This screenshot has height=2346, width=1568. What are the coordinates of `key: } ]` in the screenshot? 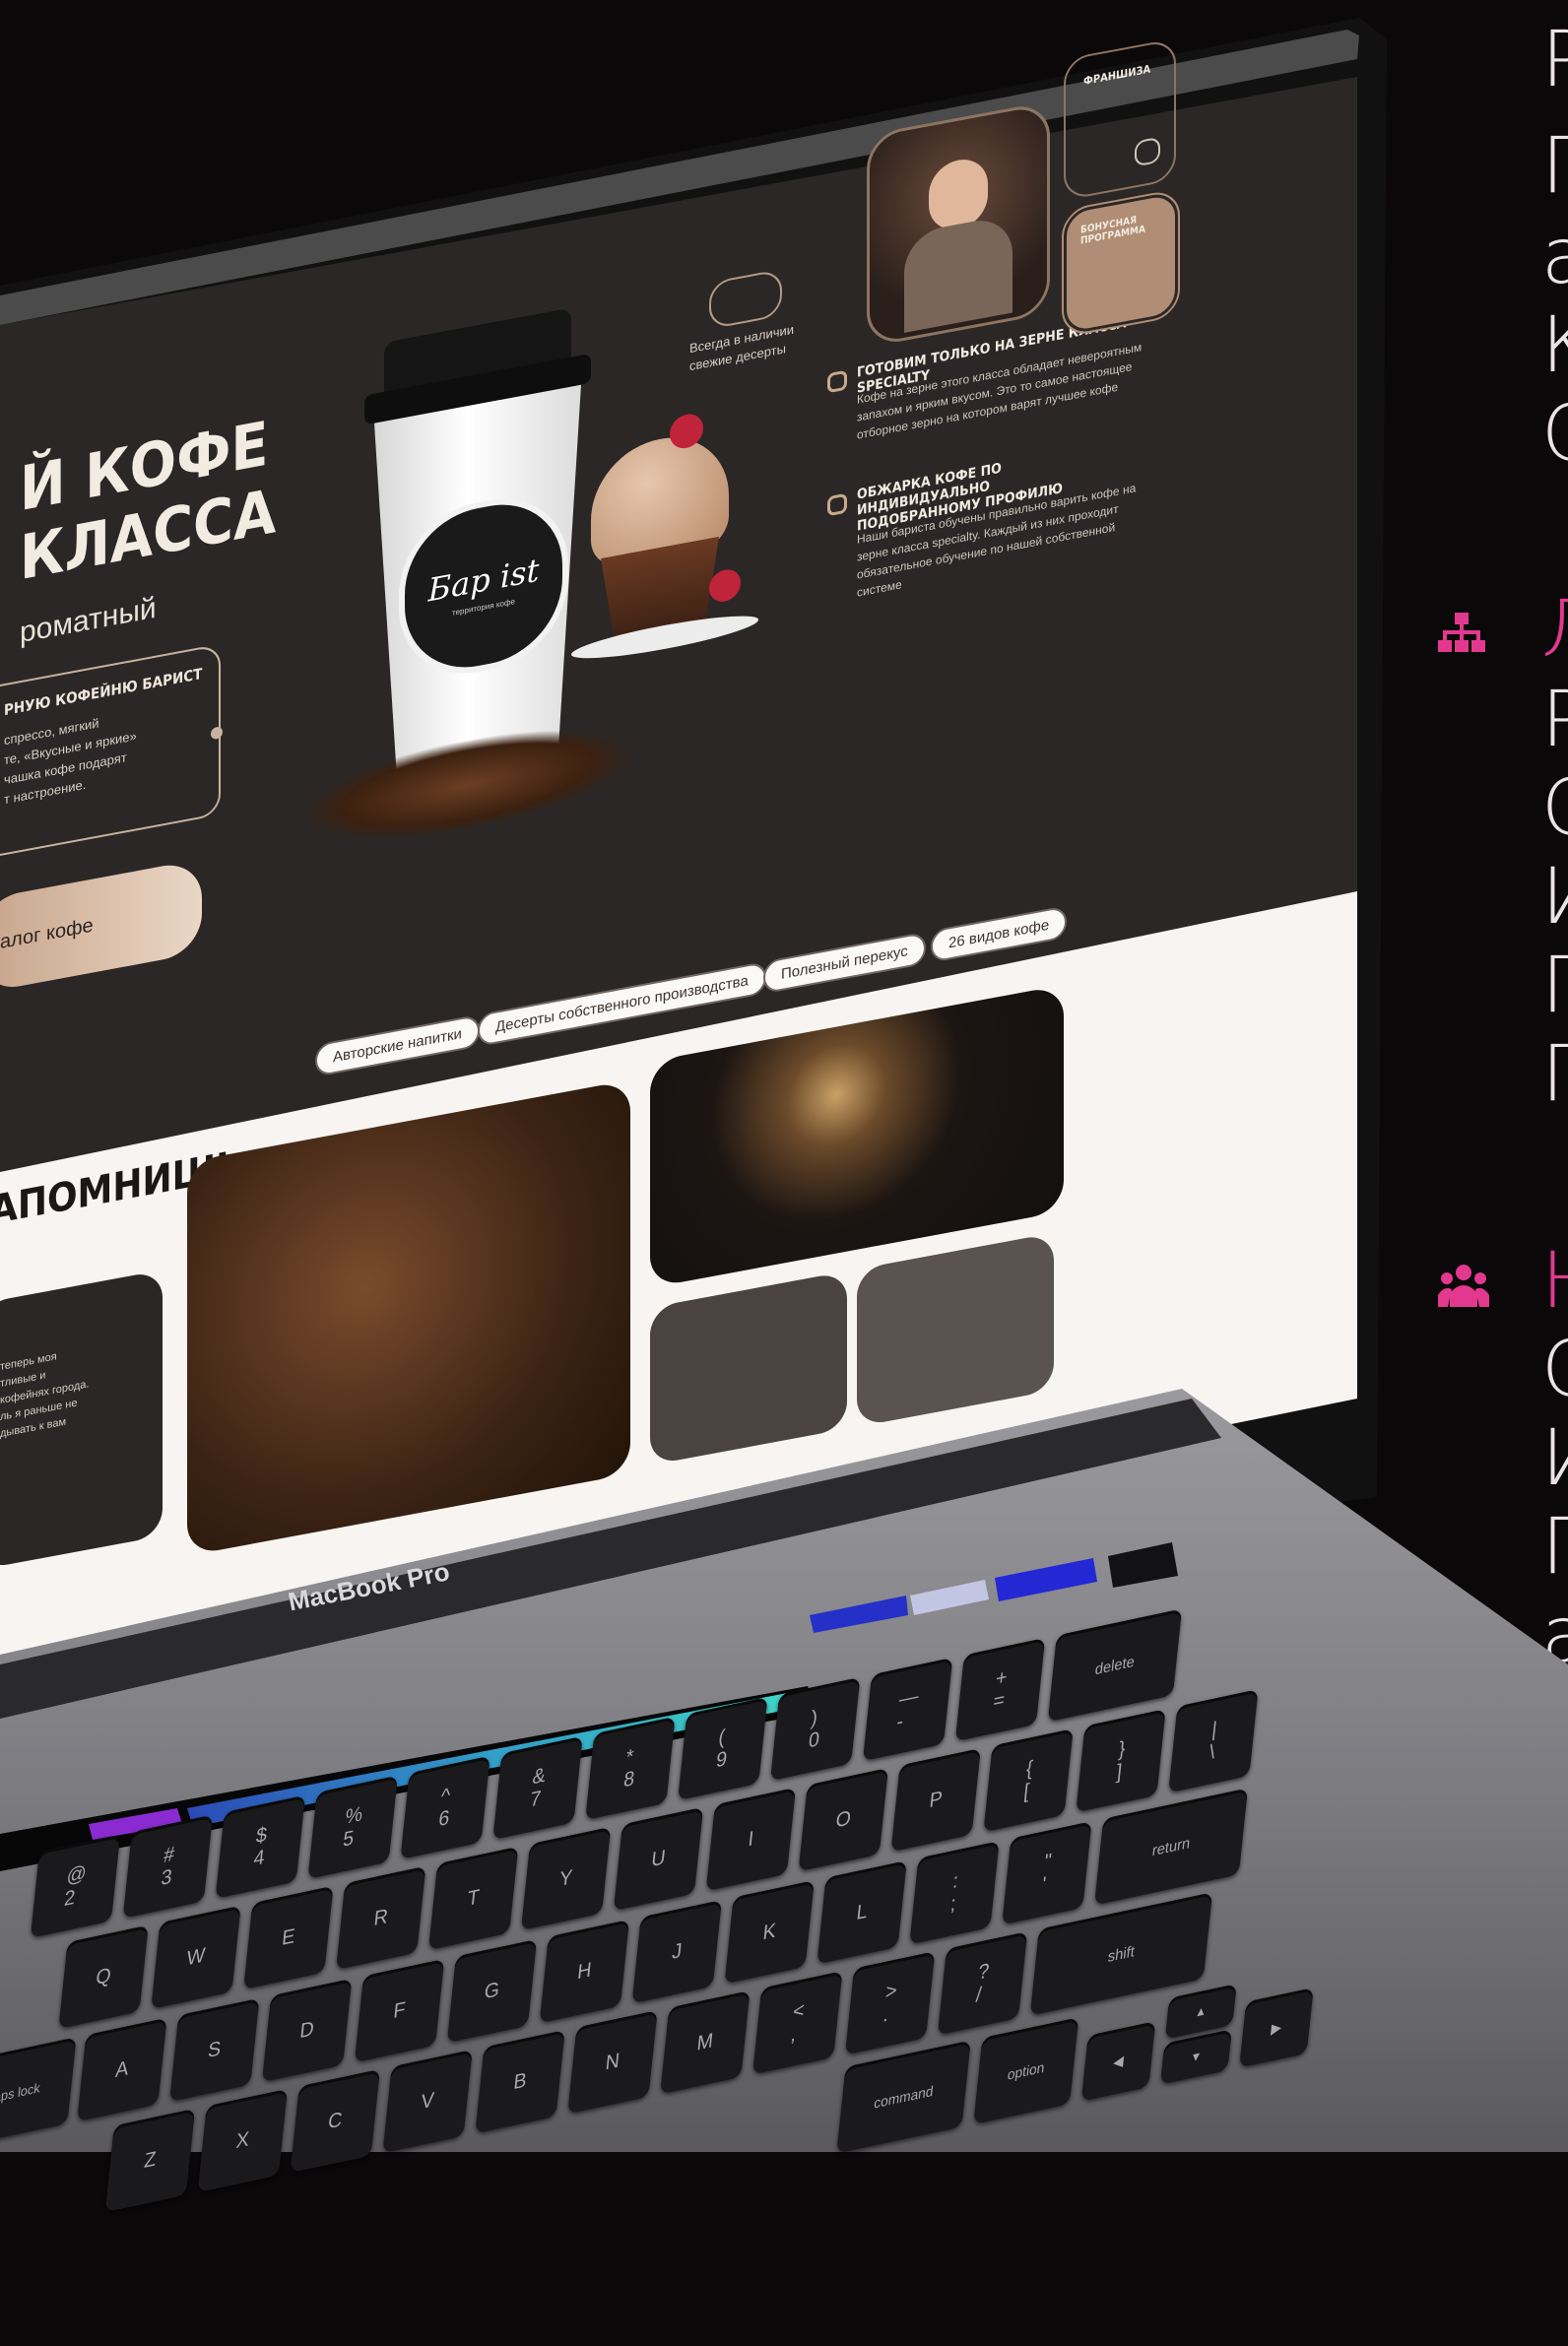 It's located at (1121, 1761).